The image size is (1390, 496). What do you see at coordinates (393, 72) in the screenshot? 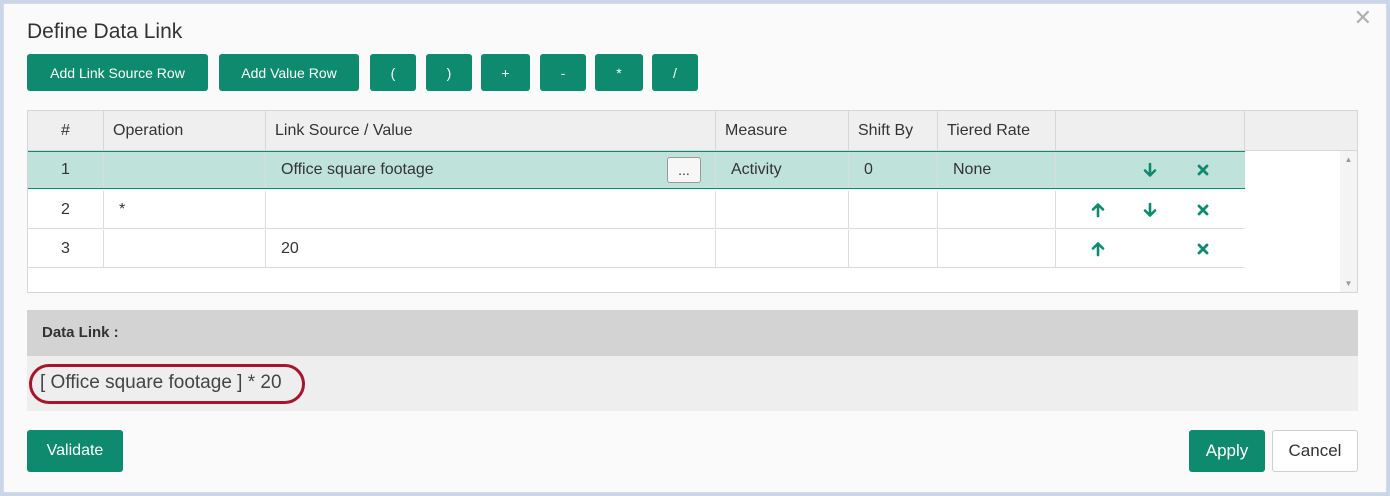
I see `open-paren-button: (` at bounding box center [393, 72].